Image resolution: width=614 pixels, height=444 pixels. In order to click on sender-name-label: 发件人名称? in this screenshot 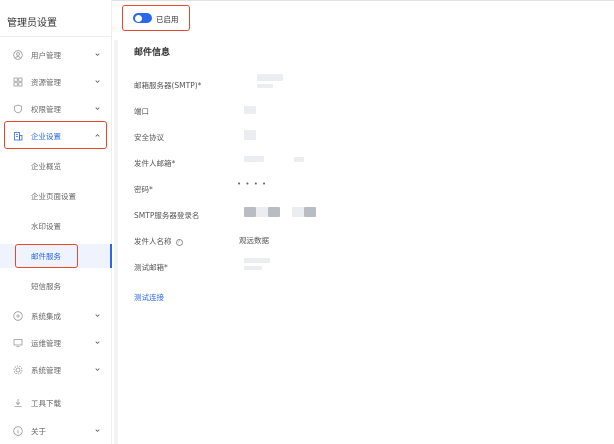, I will do `click(158, 241)`.